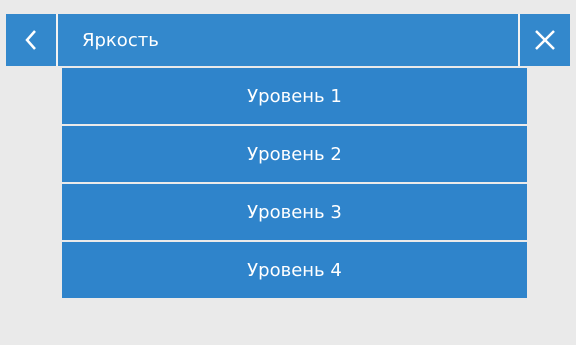 The image size is (576, 345). I want to click on header-bar: Яркость, so click(288, 40).